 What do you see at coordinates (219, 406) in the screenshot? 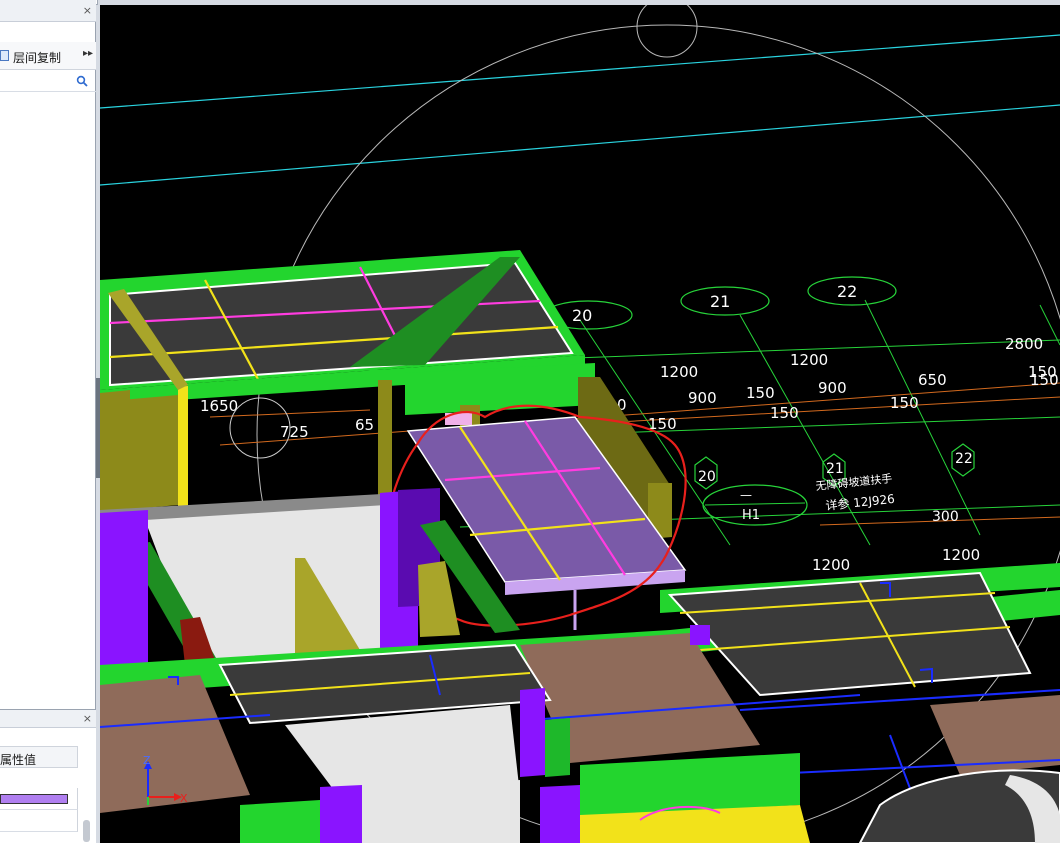
I see `dimension-label: 1650` at bounding box center [219, 406].